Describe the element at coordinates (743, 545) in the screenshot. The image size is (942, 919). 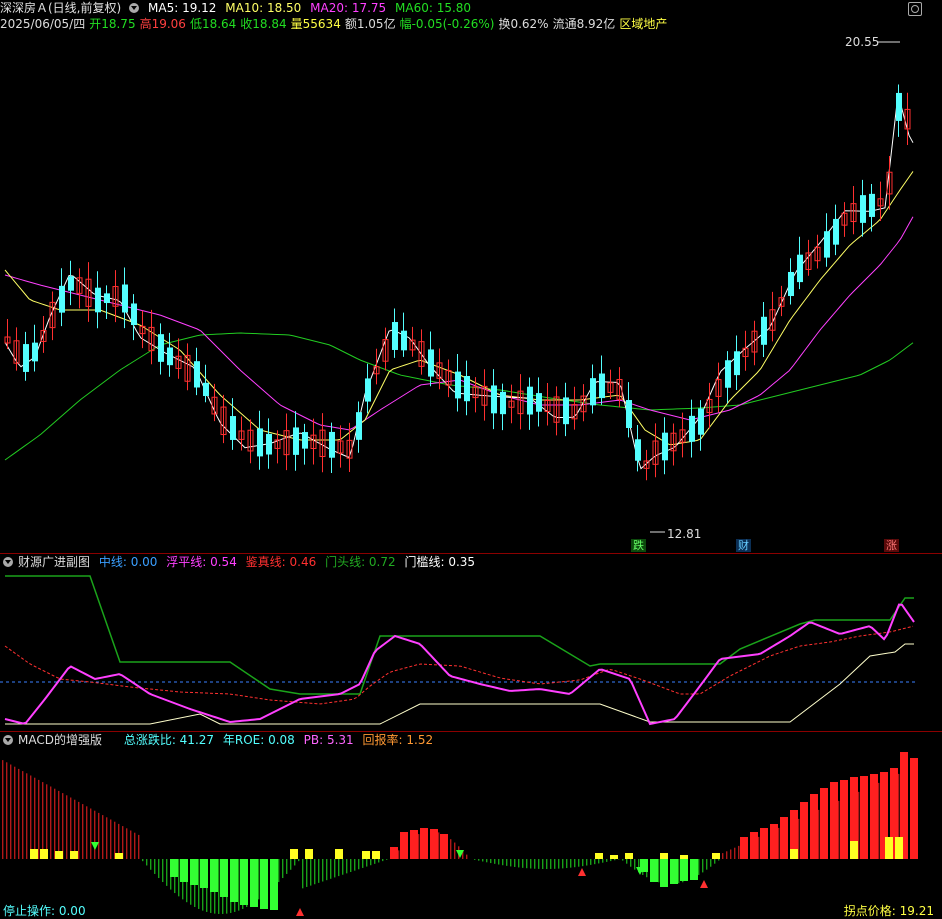
I see `marker-cai: 财` at that location.